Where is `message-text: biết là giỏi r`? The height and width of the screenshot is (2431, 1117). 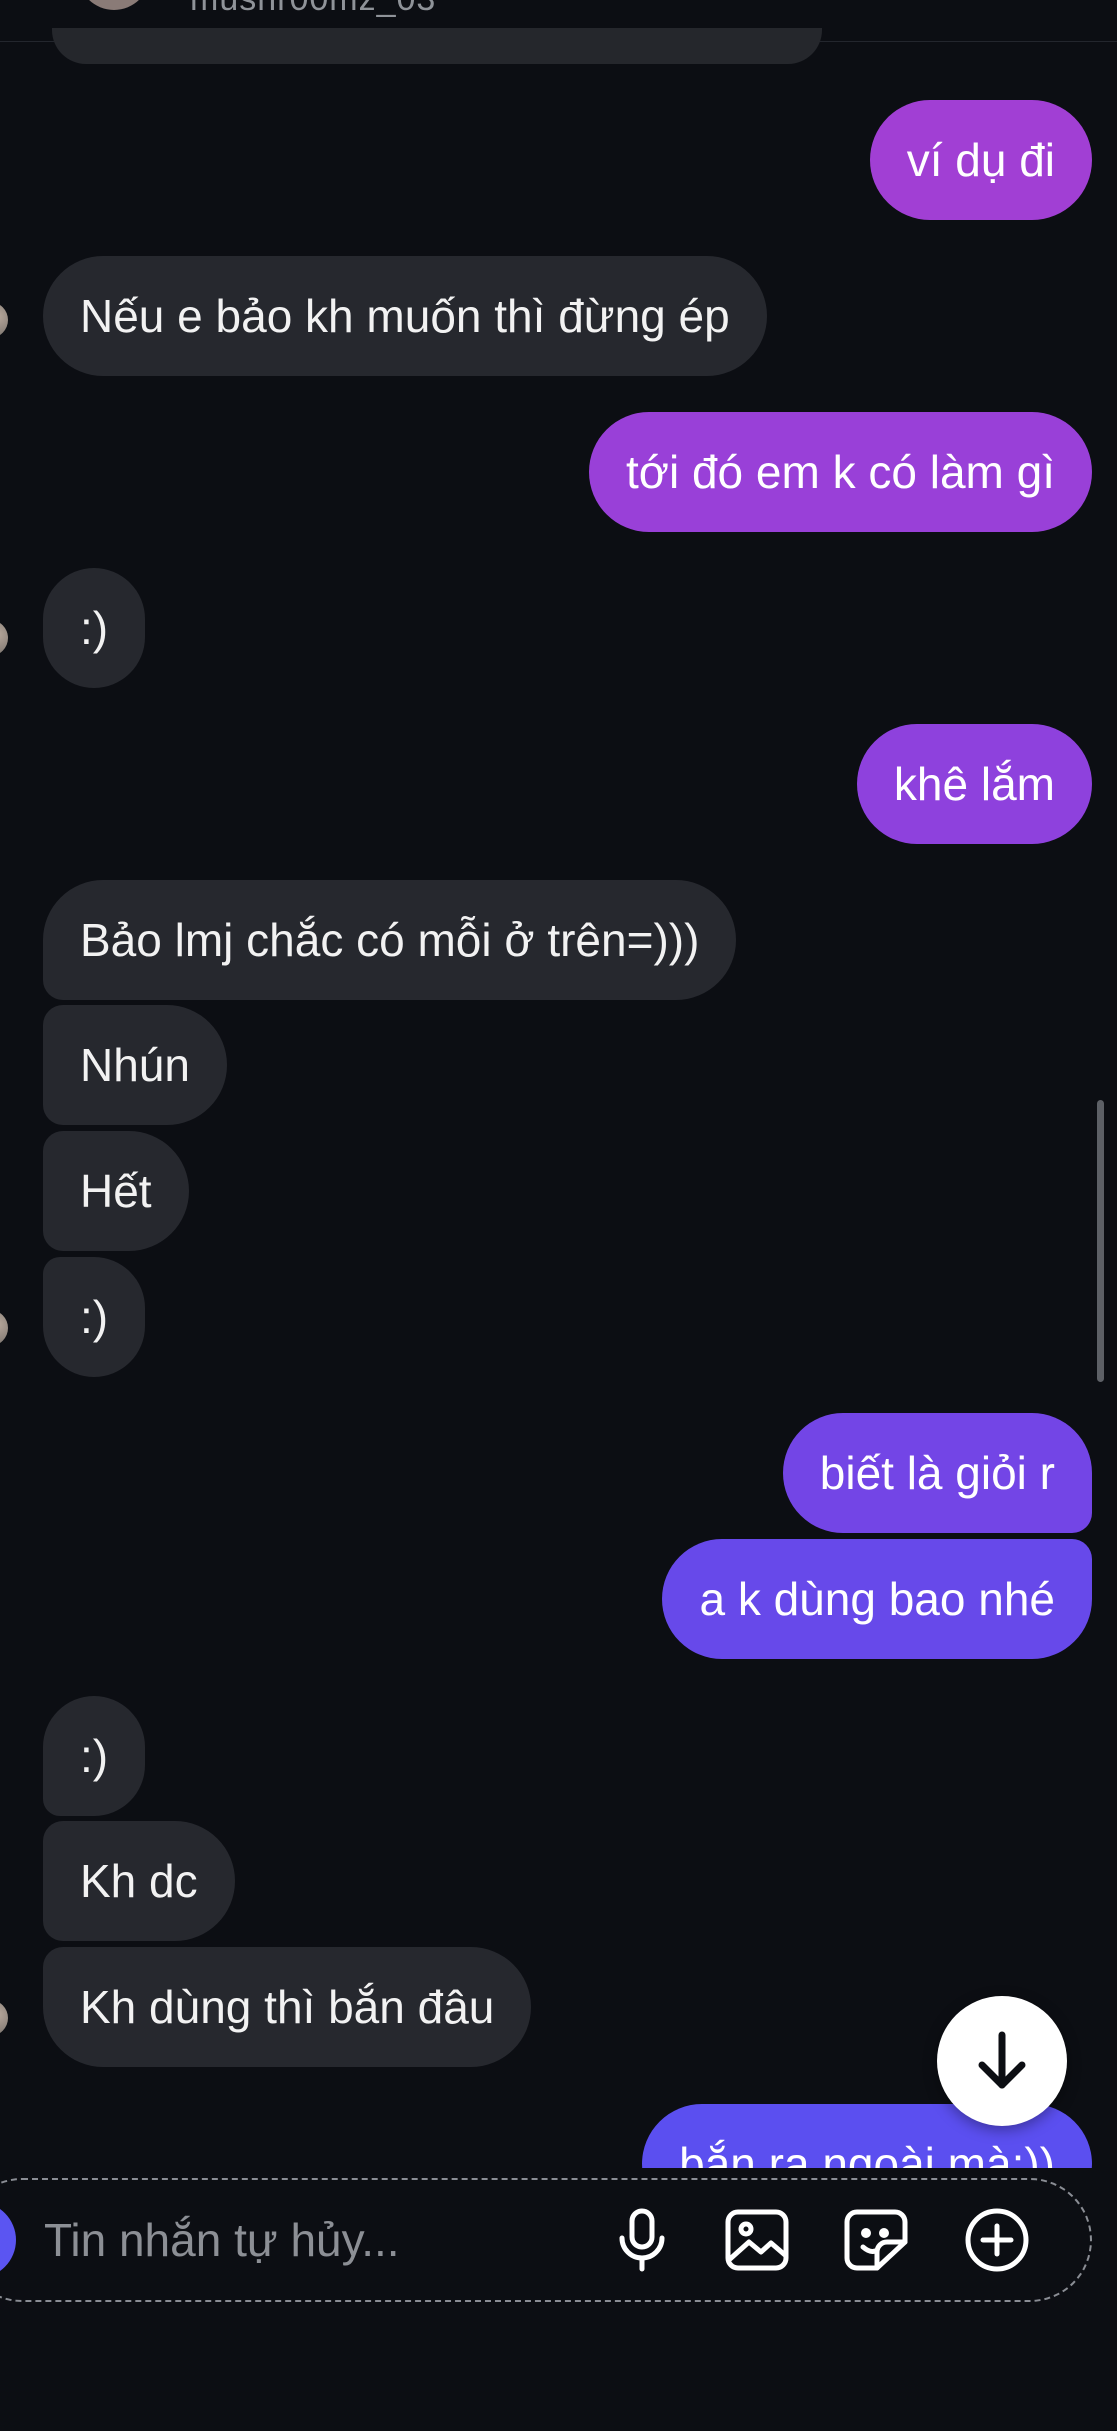 message-text: biết là giỏi r is located at coordinates (937, 1473).